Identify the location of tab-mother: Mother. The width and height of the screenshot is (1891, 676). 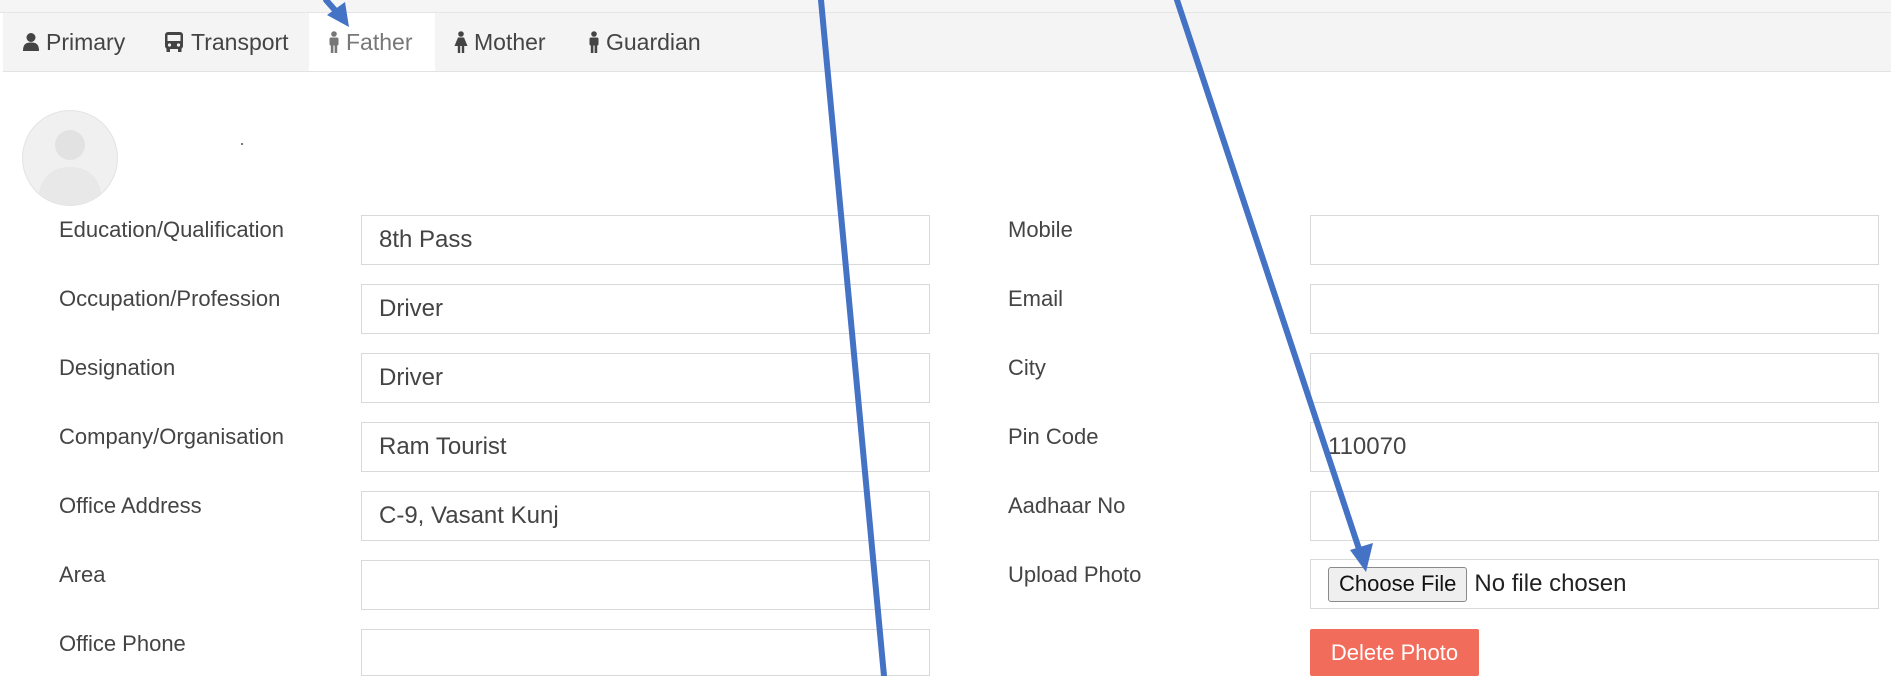
(500, 42).